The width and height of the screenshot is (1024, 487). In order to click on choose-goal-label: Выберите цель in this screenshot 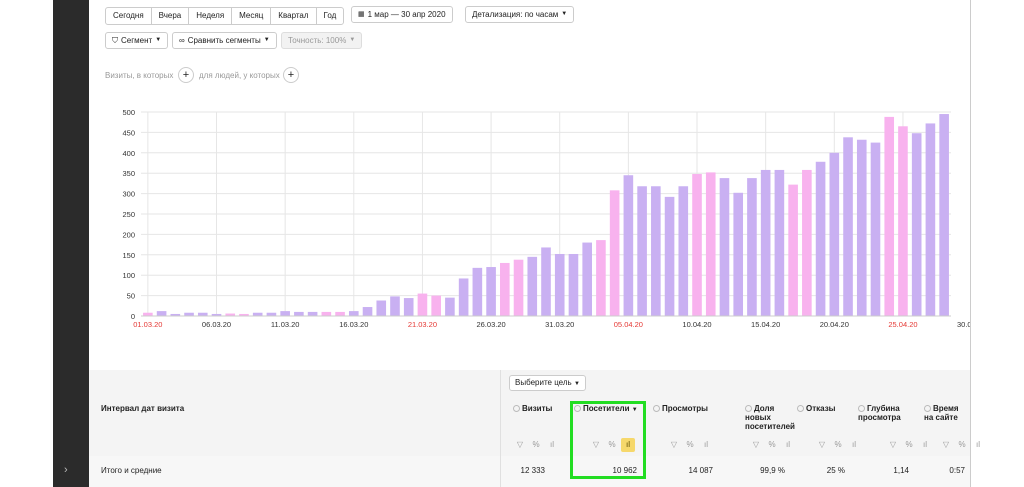, I will do `click(543, 382)`.